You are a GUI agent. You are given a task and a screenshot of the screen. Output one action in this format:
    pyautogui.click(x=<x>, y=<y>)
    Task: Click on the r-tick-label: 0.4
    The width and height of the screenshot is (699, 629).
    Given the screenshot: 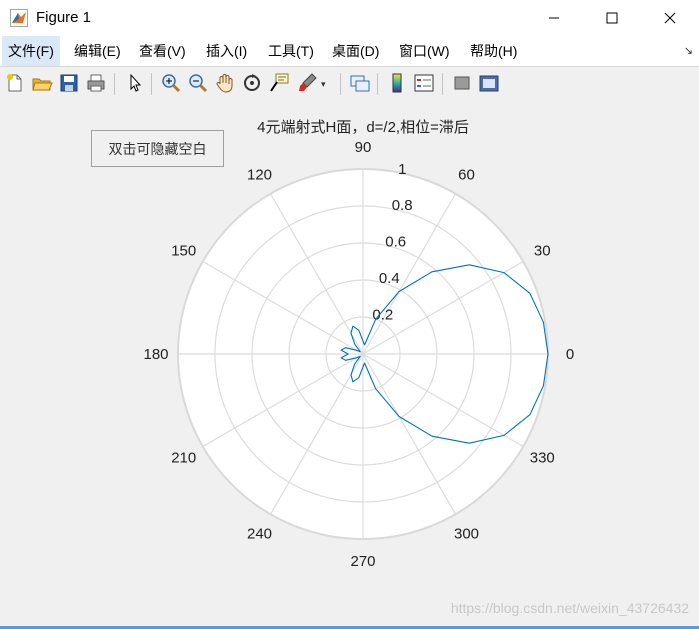 What is the action you would take?
    pyautogui.click(x=389, y=278)
    